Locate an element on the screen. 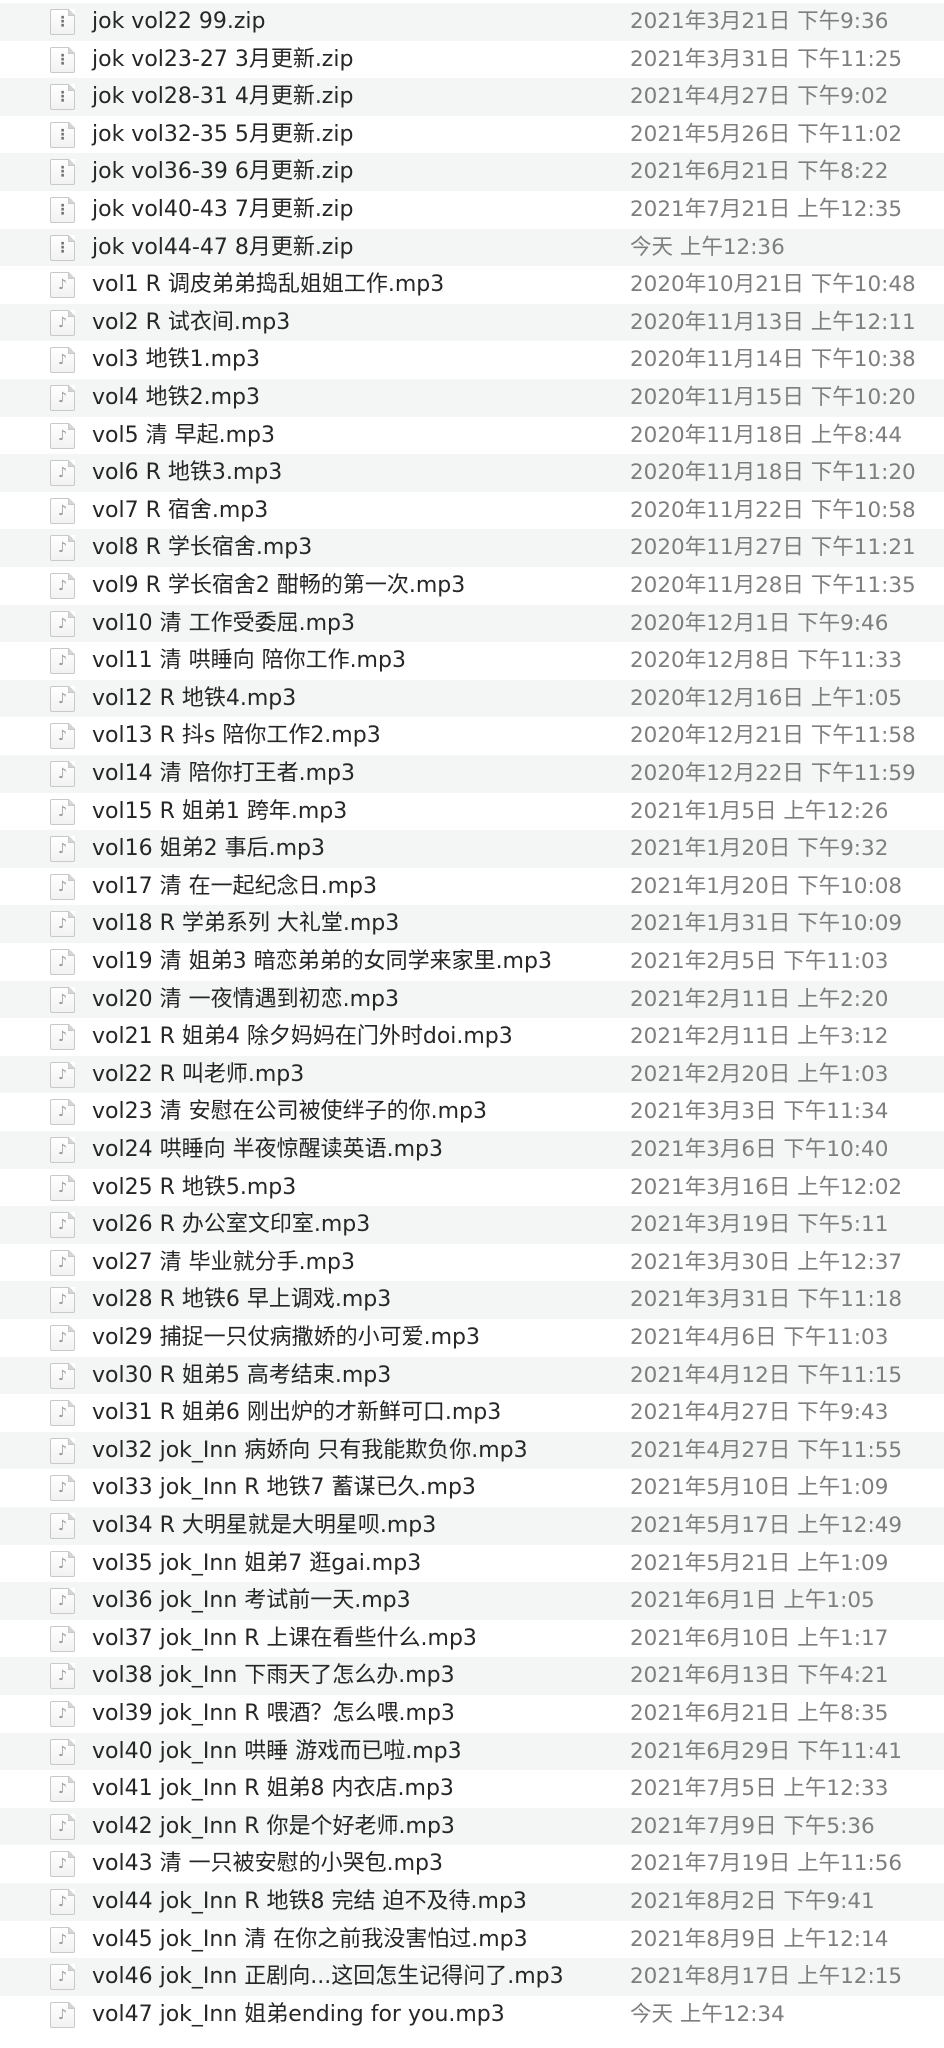 This screenshot has width=944, height=2048. file-row: ♪ vol24 哄睡向 半夜惊醒读英语.mp3 2021年3月6日 下午10:40 is located at coordinates (472, 1150).